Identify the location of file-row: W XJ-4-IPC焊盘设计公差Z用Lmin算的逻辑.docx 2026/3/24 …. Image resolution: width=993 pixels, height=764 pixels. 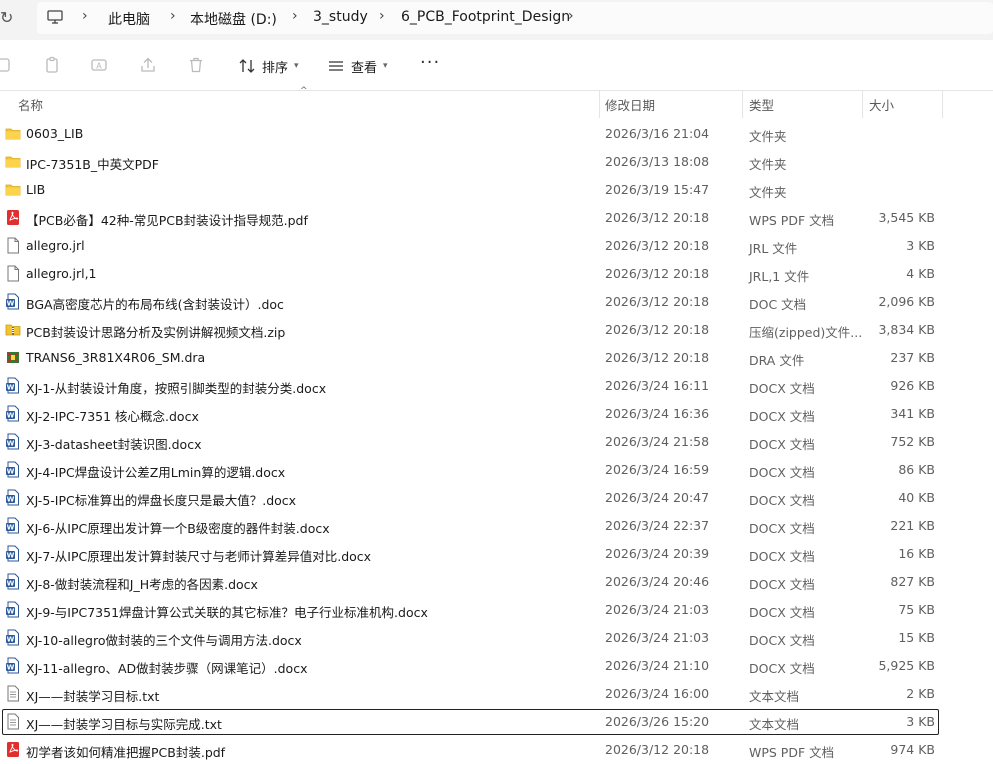
(496, 470).